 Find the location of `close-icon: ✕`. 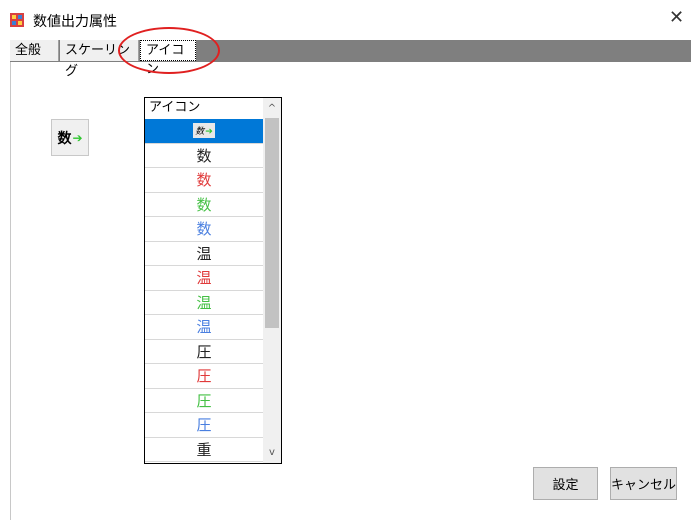

close-icon: ✕ is located at coordinates (676, 18).